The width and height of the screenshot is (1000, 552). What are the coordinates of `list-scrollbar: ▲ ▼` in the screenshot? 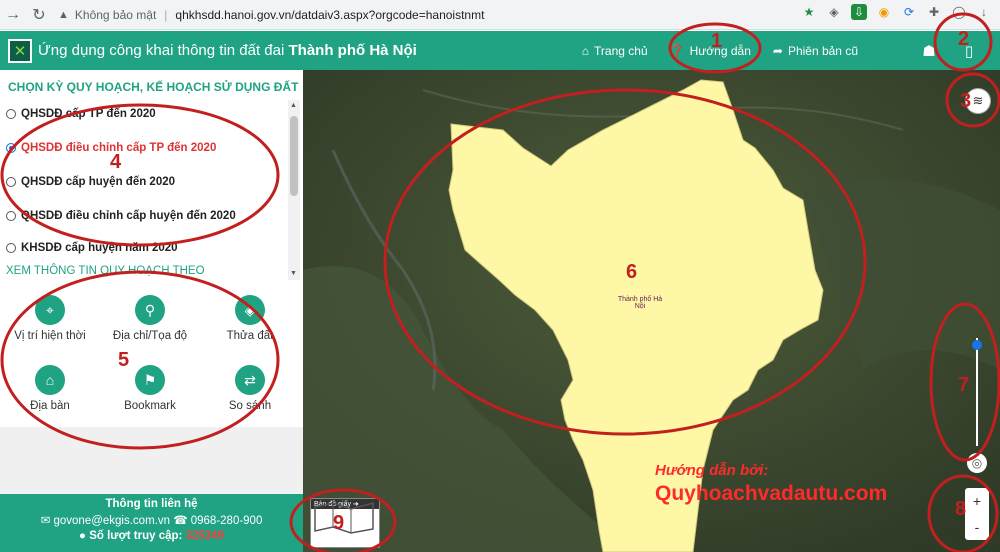 It's located at (294, 190).